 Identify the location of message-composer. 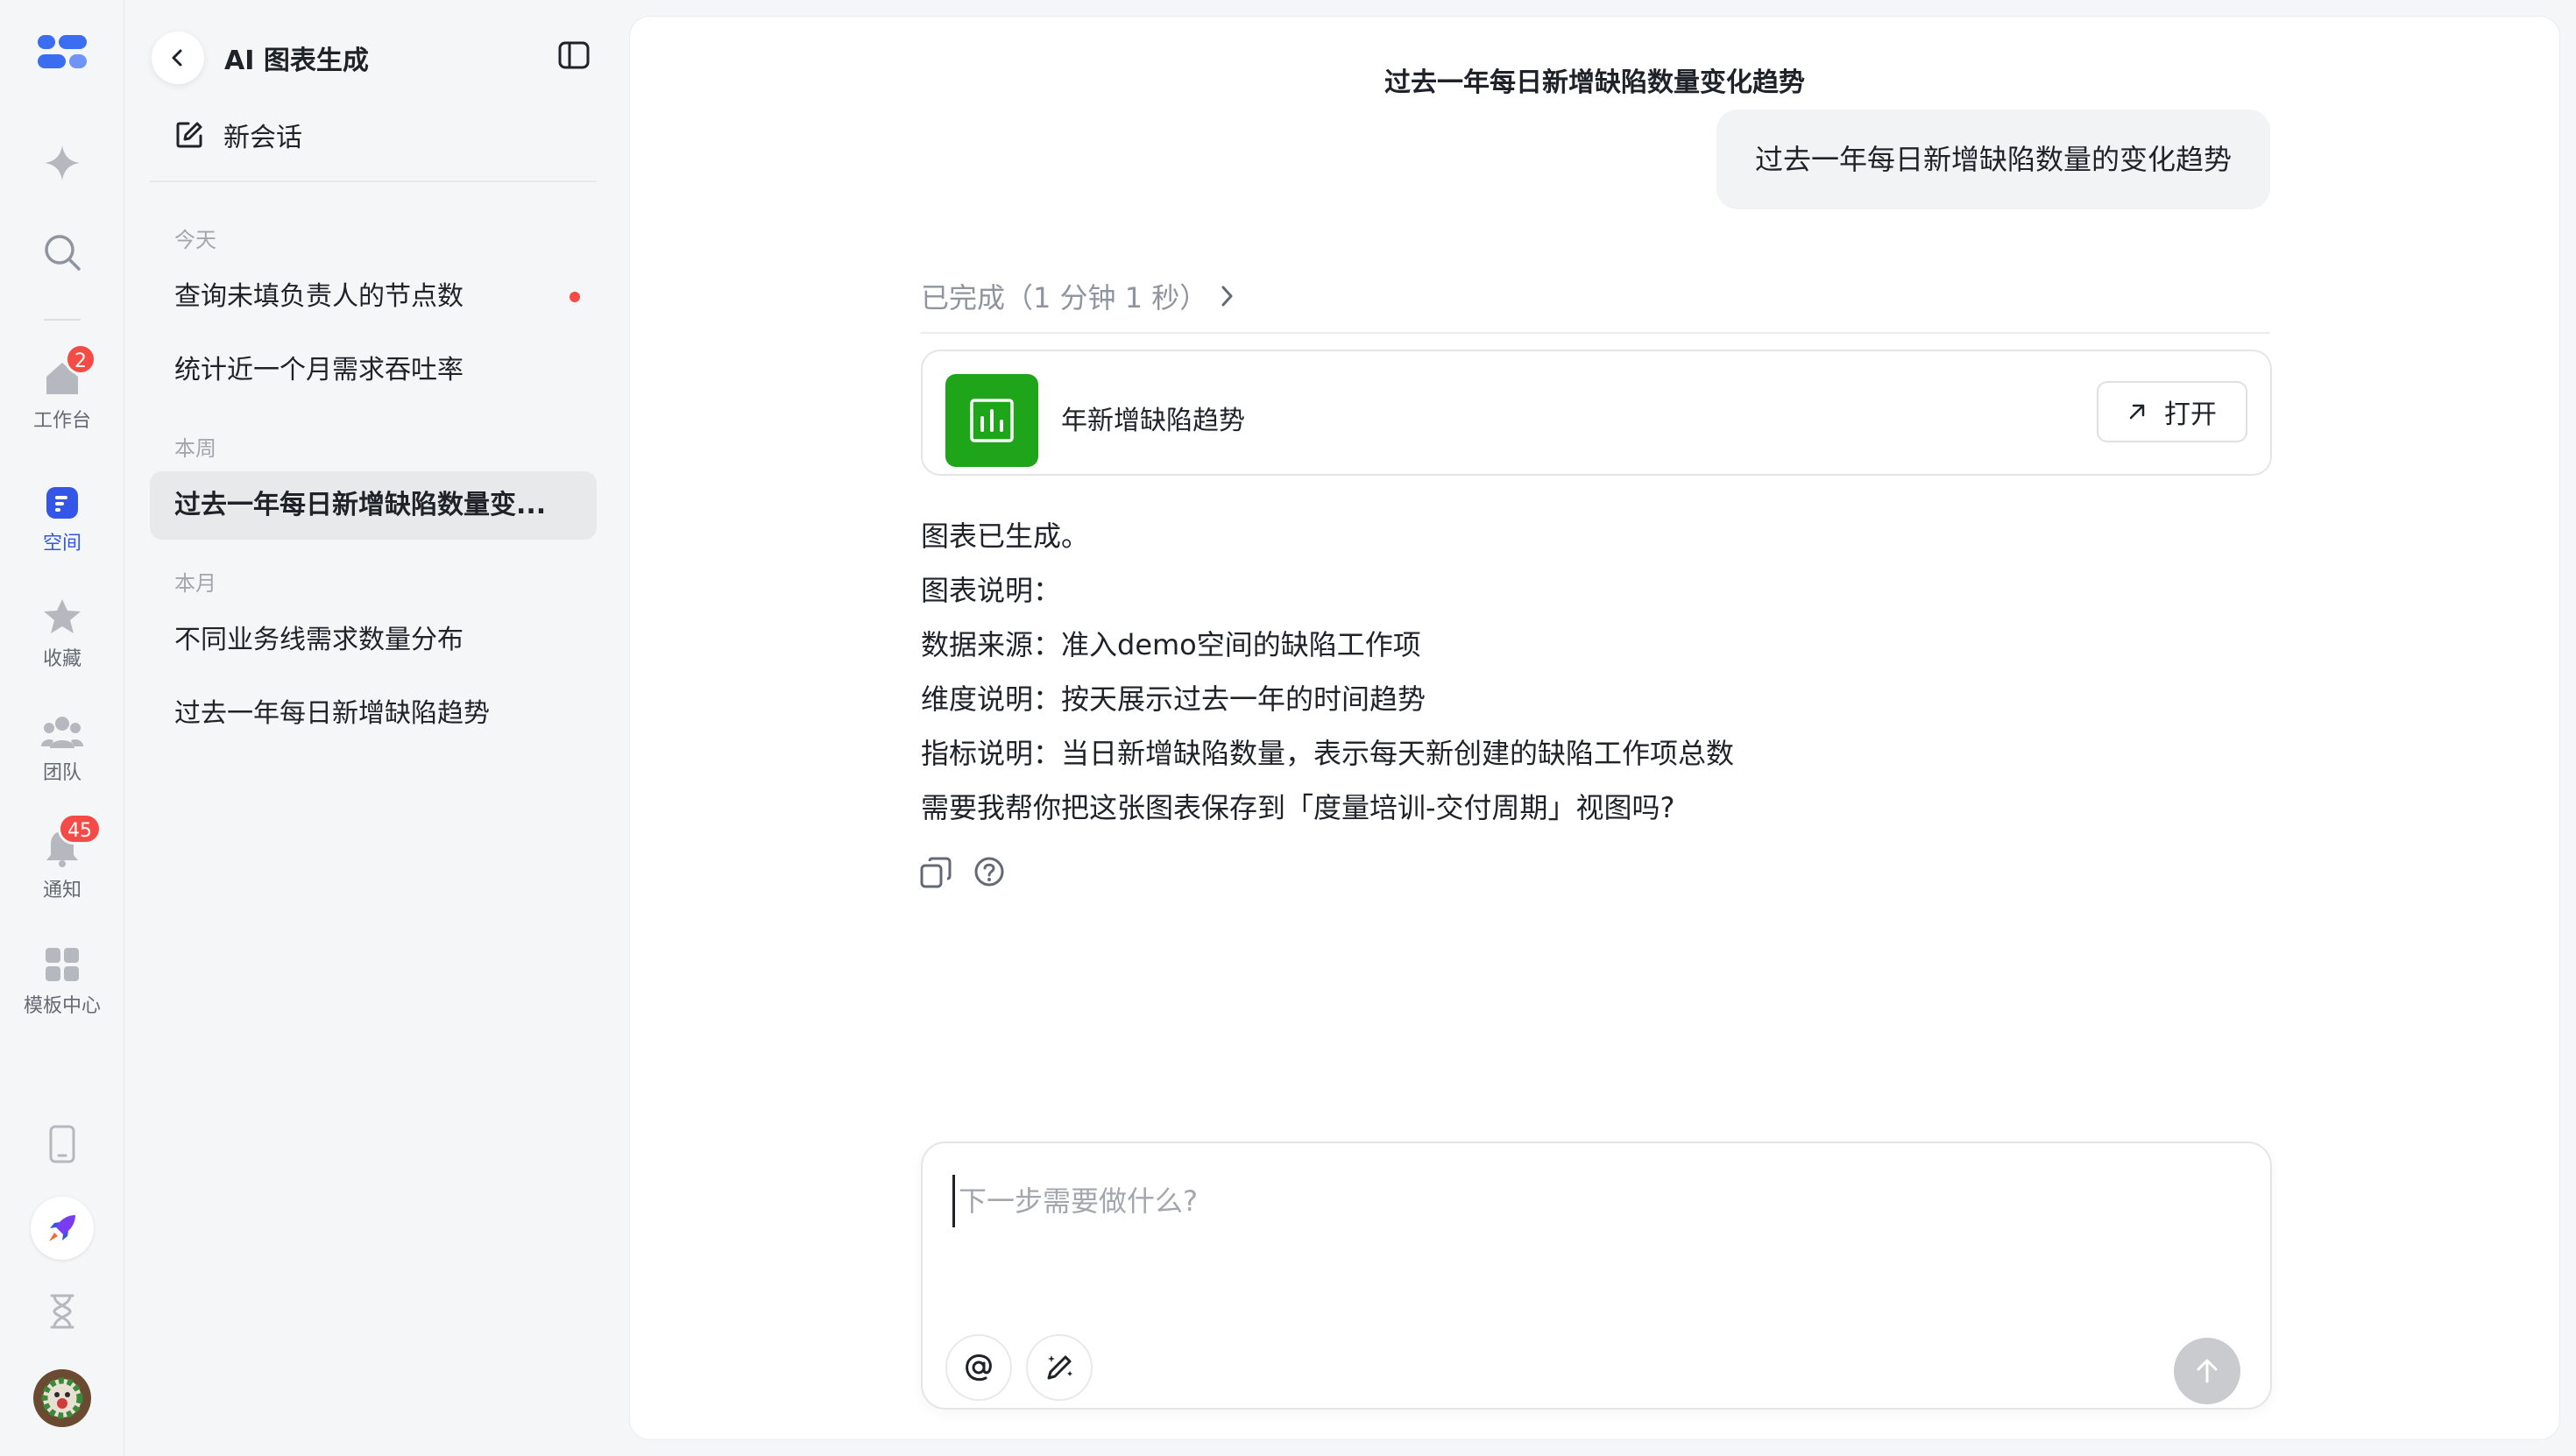
(1596, 1275).